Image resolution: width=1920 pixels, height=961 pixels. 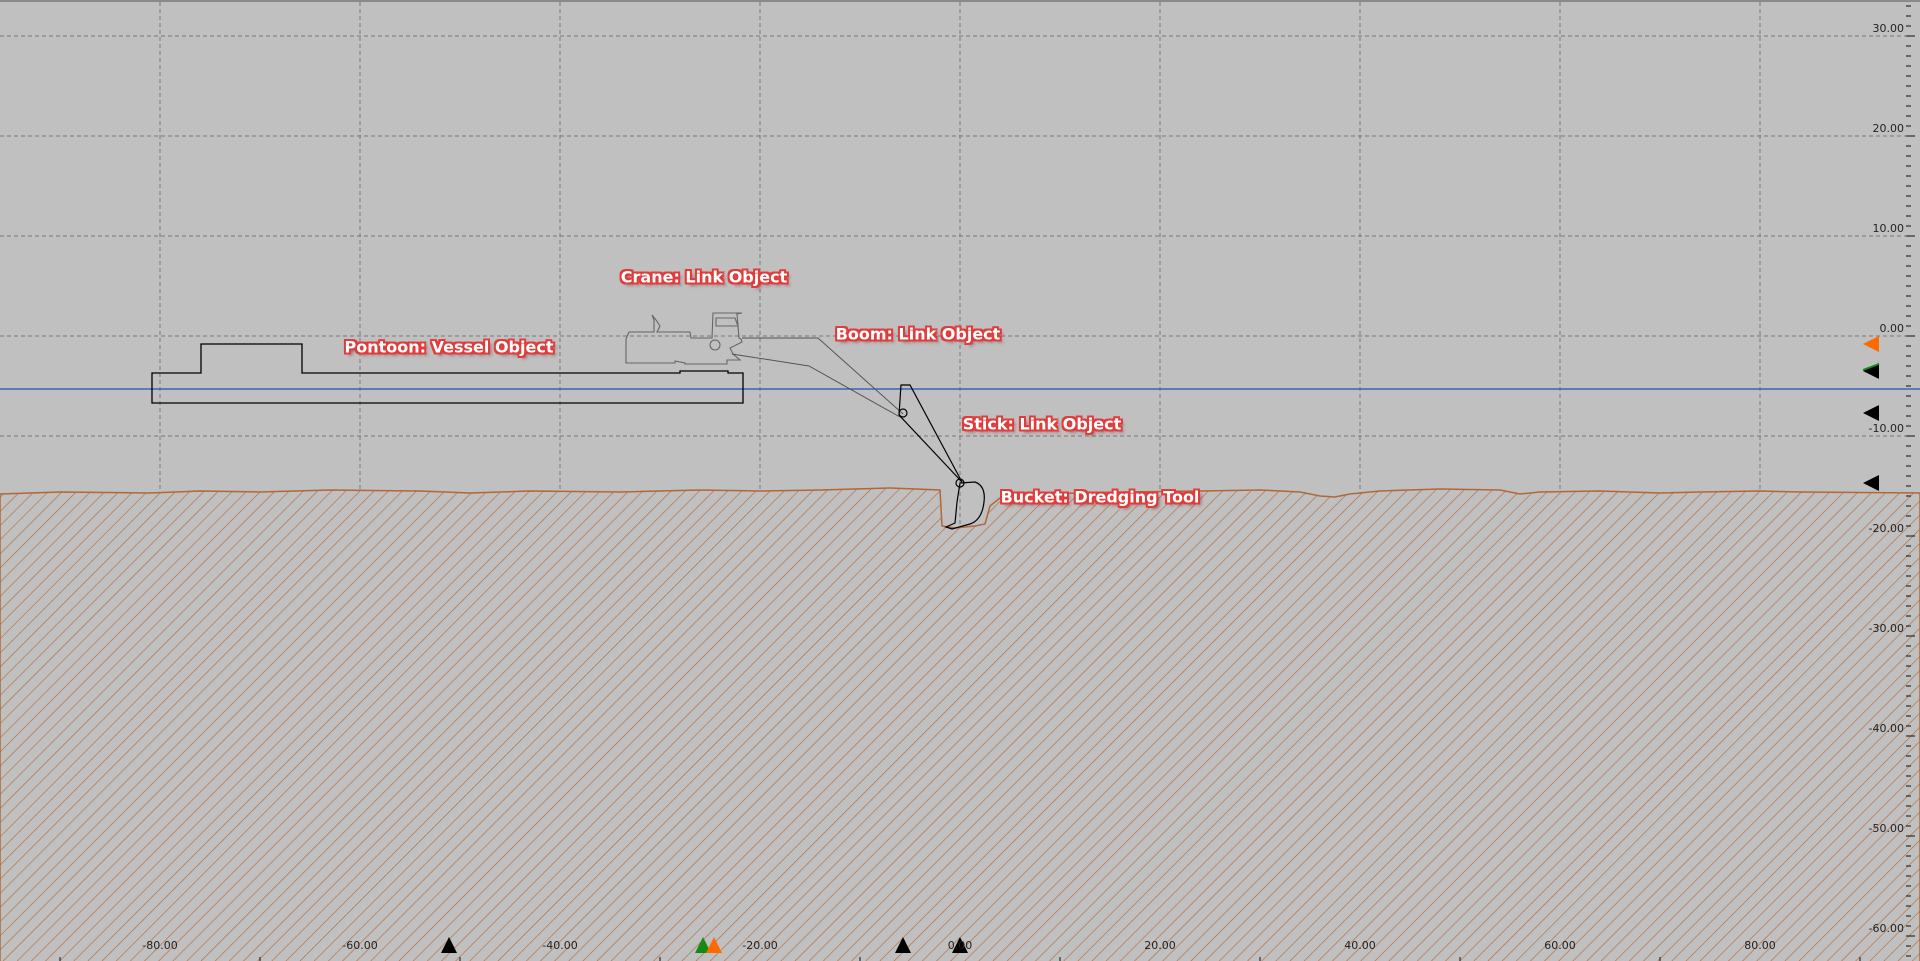 What do you see at coordinates (1888, 28) in the screenshot?
I see `y-axis-label: 30.00` at bounding box center [1888, 28].